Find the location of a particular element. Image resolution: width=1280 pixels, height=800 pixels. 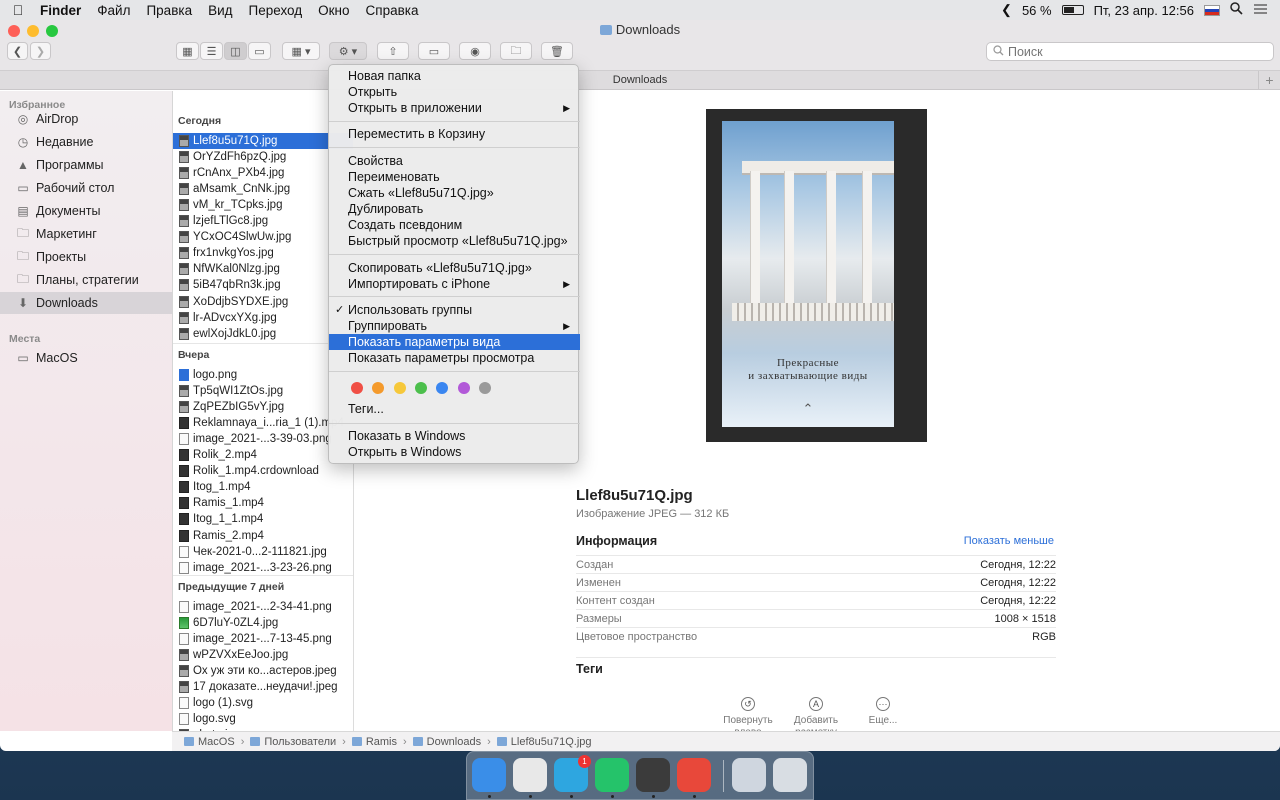

file-row: vM_kr_TCpks.jpg is located at coordinates (263, 205).